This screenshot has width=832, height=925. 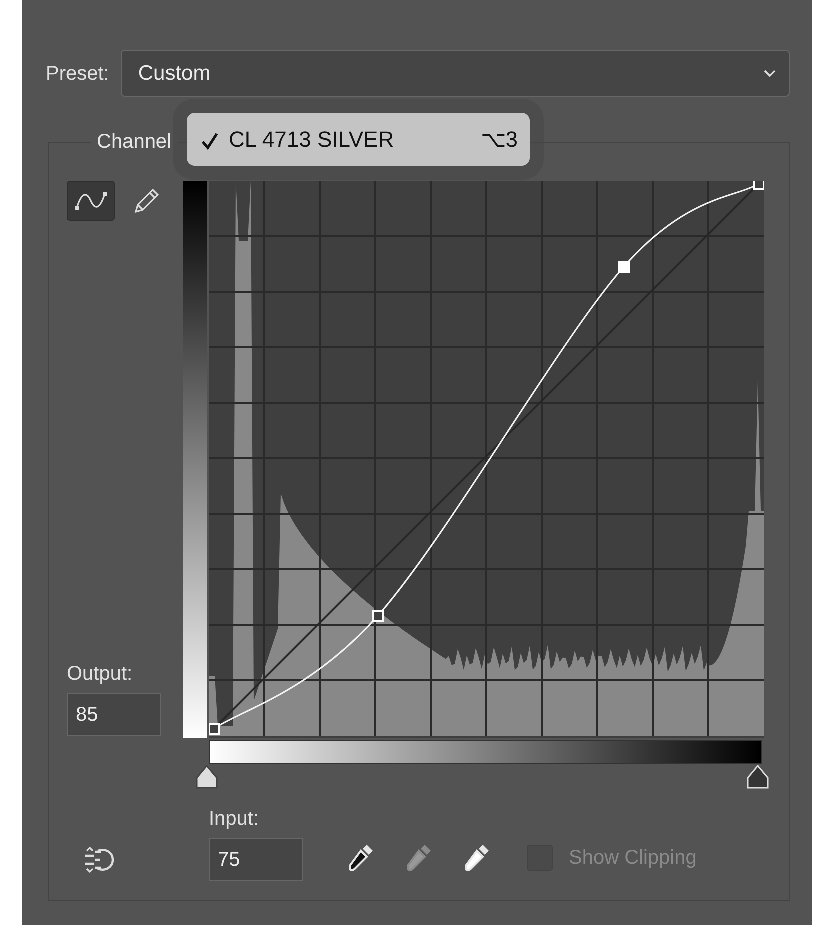 I want to click on auto-adjust-icon, so click(x=99, y=860).